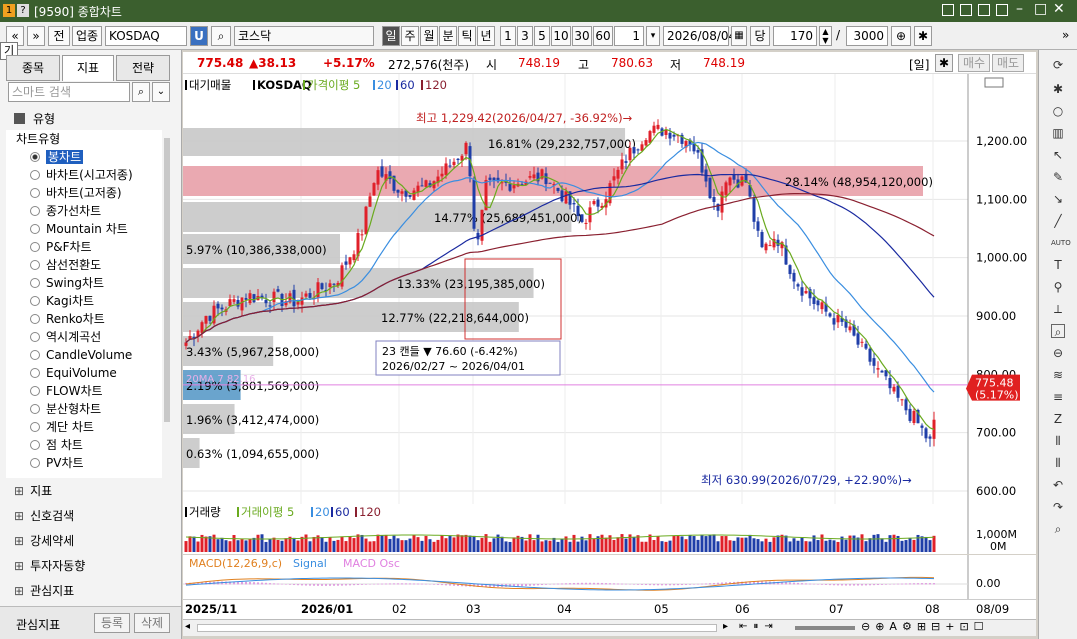 This screenshot has height=639, width=1077. Describe the element at coordinates (609, 577) in the screenshot. I see `macd-chart: MACD(12,26,9,c) Signal MACD Osc 0.00` at that location.